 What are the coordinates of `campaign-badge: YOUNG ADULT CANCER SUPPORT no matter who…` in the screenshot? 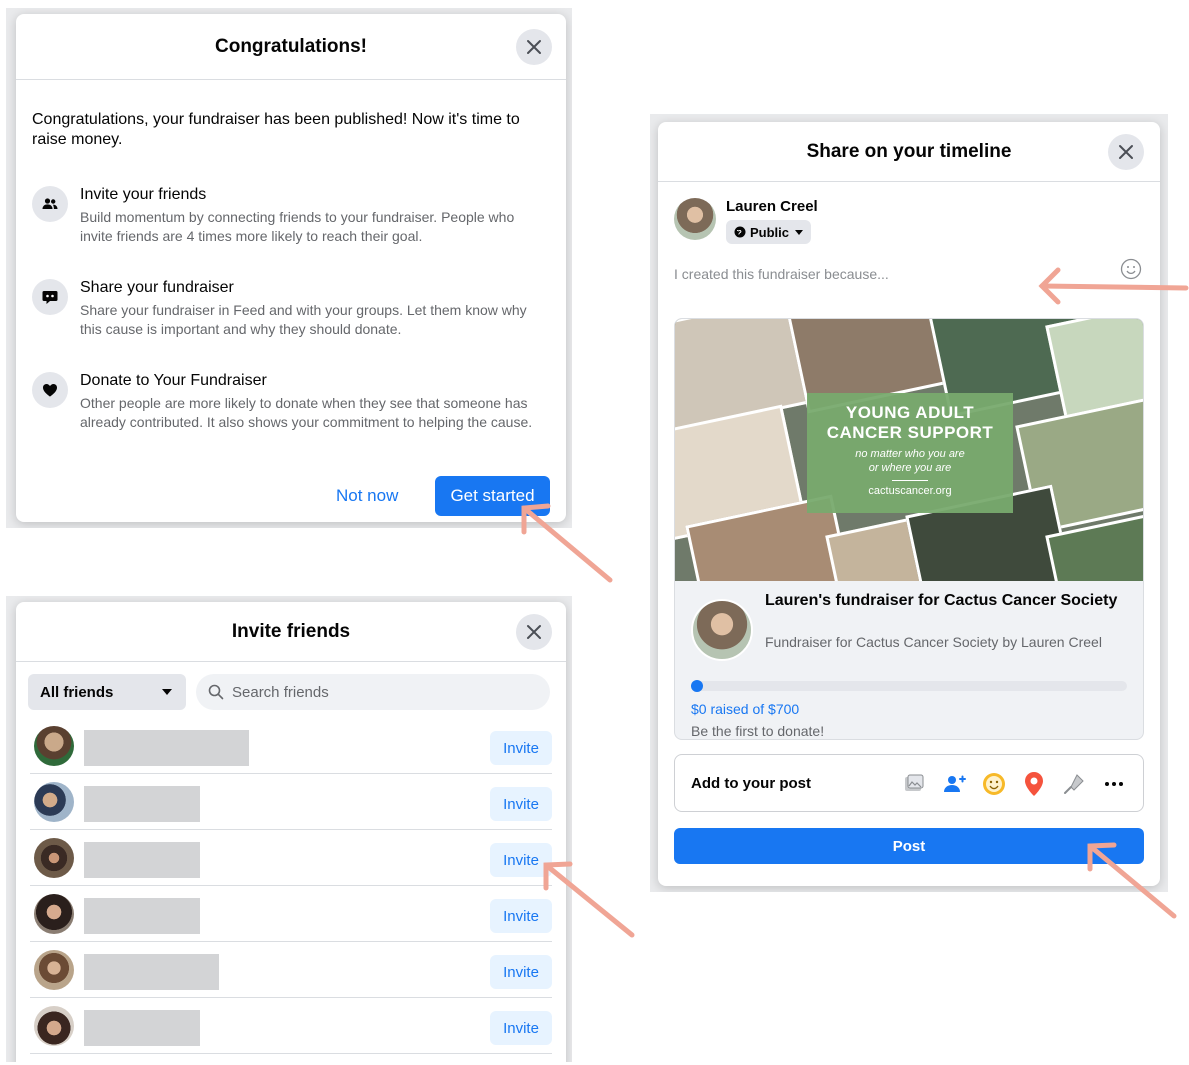 It's located at (910, 453).